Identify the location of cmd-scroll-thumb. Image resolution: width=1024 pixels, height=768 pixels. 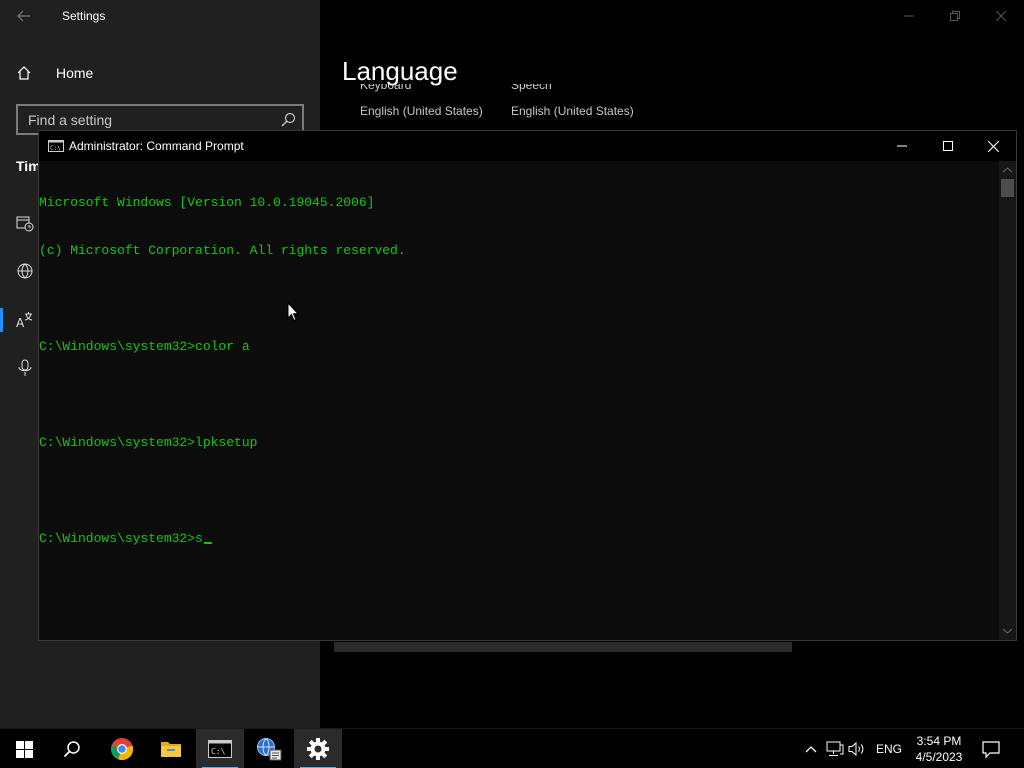
(1007, 188).